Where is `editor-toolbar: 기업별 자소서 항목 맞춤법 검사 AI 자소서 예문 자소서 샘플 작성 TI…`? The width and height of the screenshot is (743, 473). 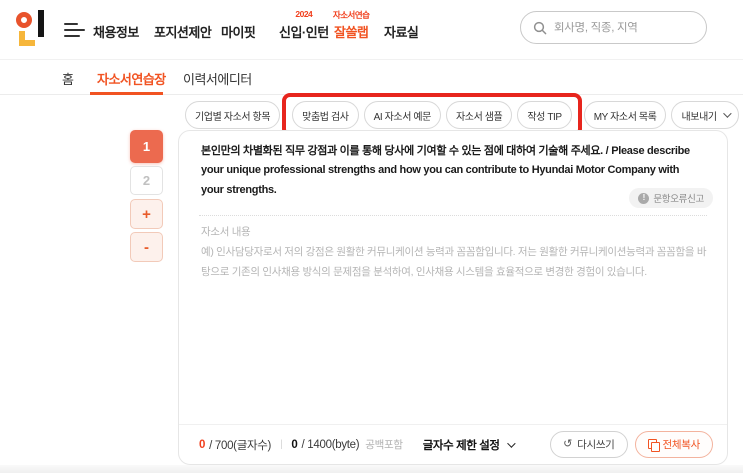
editor-toolbar: 기업별 자소서 항목 맞춤법 검사 AI 자소서 예문 자소서 샘플 작성 TI… is located at coordinates (462, 115).